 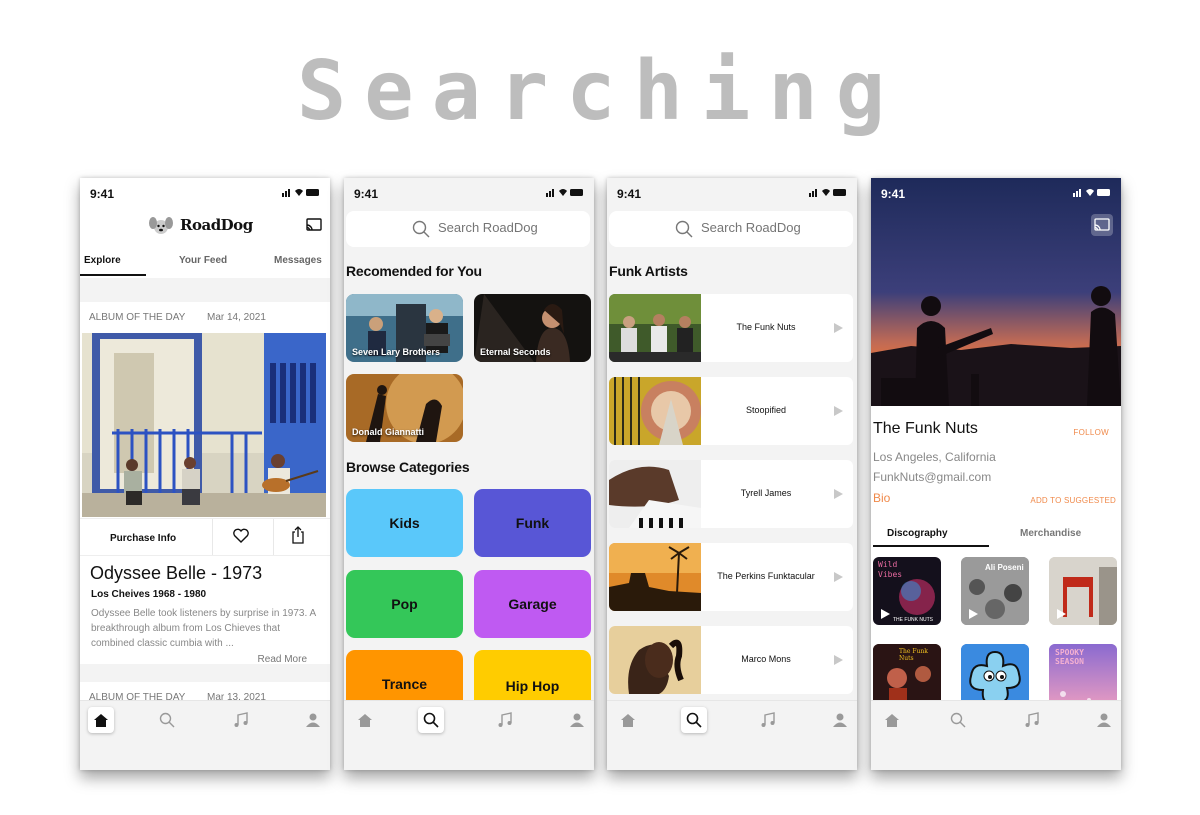 I want to click on tab-messages: Messages, so click(x=298, y=260).